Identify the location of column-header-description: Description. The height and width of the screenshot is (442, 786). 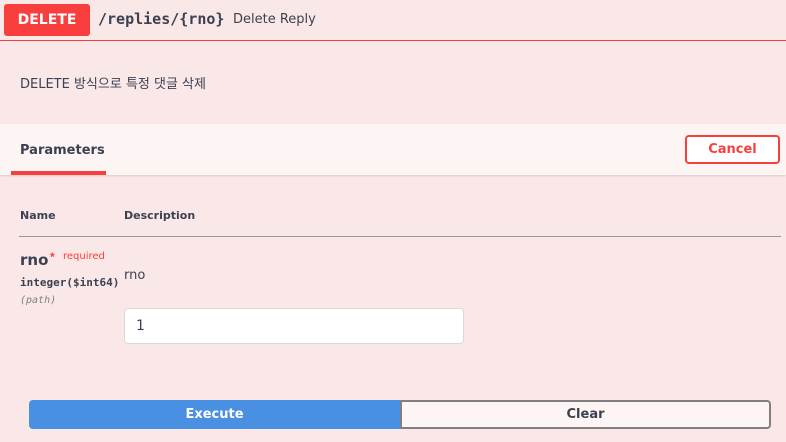
(160, 215).